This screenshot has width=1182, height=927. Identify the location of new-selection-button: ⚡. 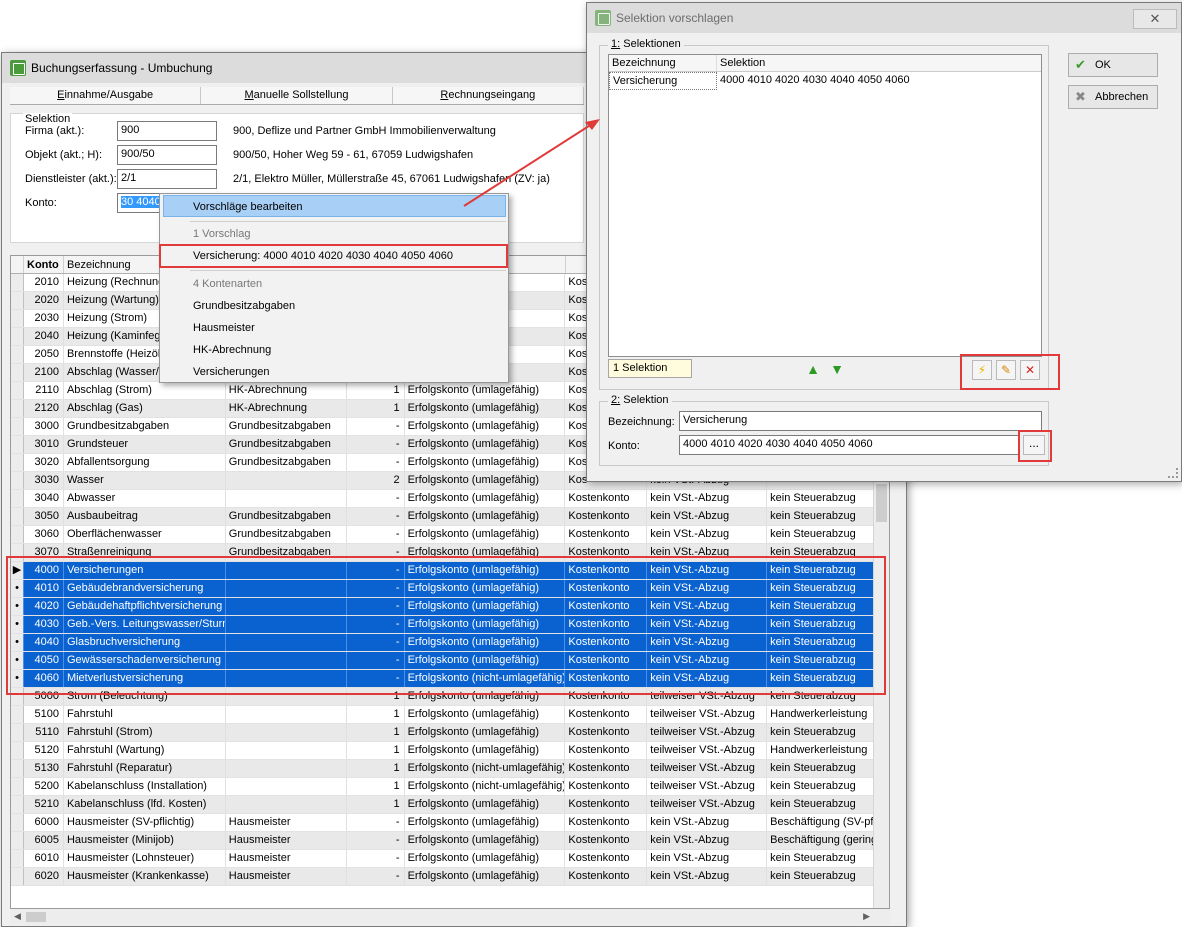
(982, 370).